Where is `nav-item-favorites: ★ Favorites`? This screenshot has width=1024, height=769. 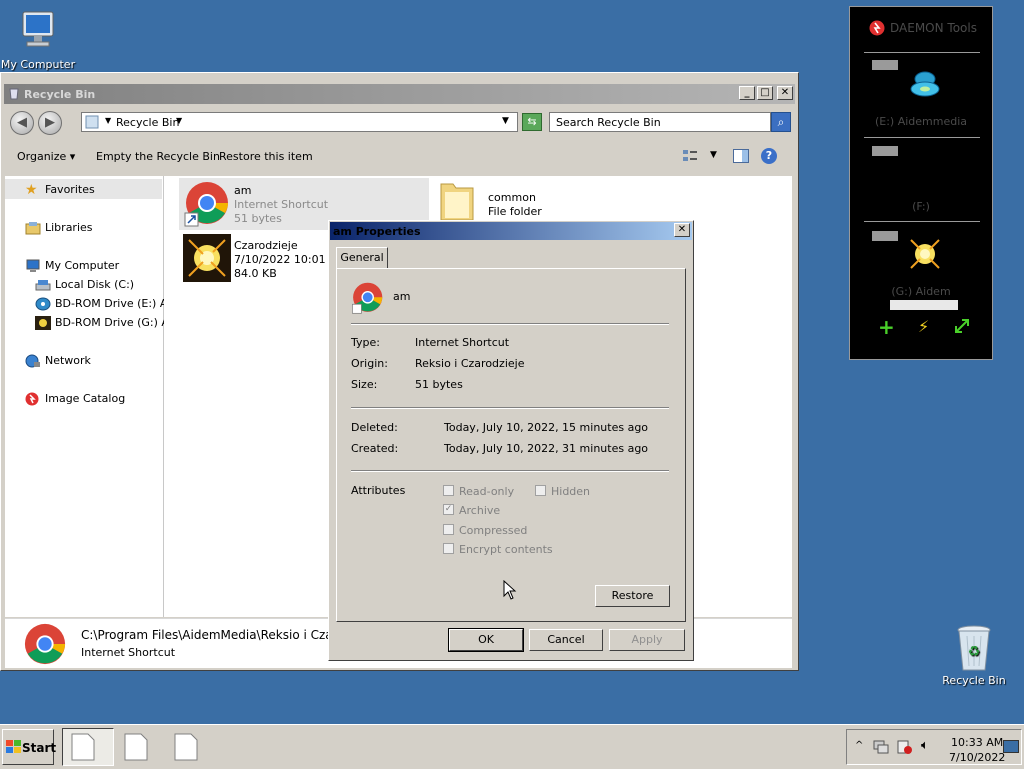 nav-item-favorites: ★ Favorites is located at coordinates (60, 190).